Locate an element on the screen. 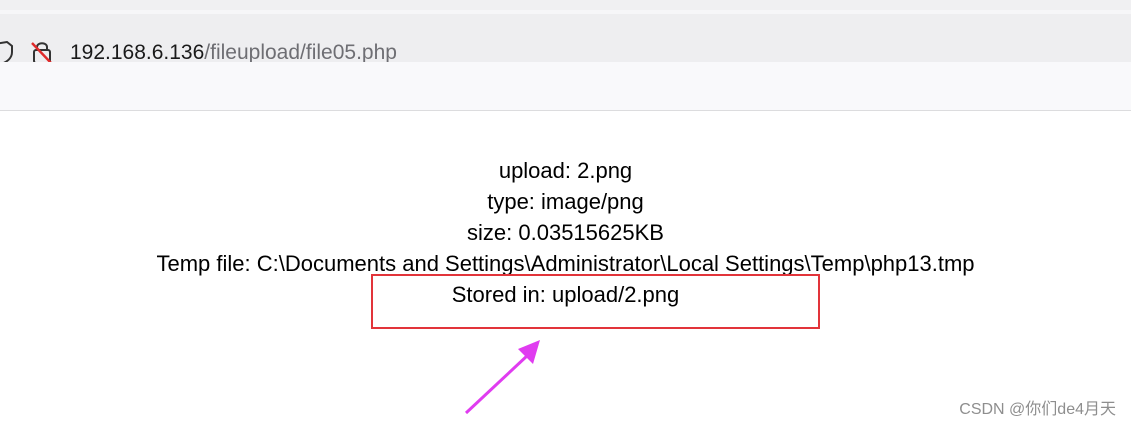  url-host: 192.168.6.136 is located at coordinates (137, 52).